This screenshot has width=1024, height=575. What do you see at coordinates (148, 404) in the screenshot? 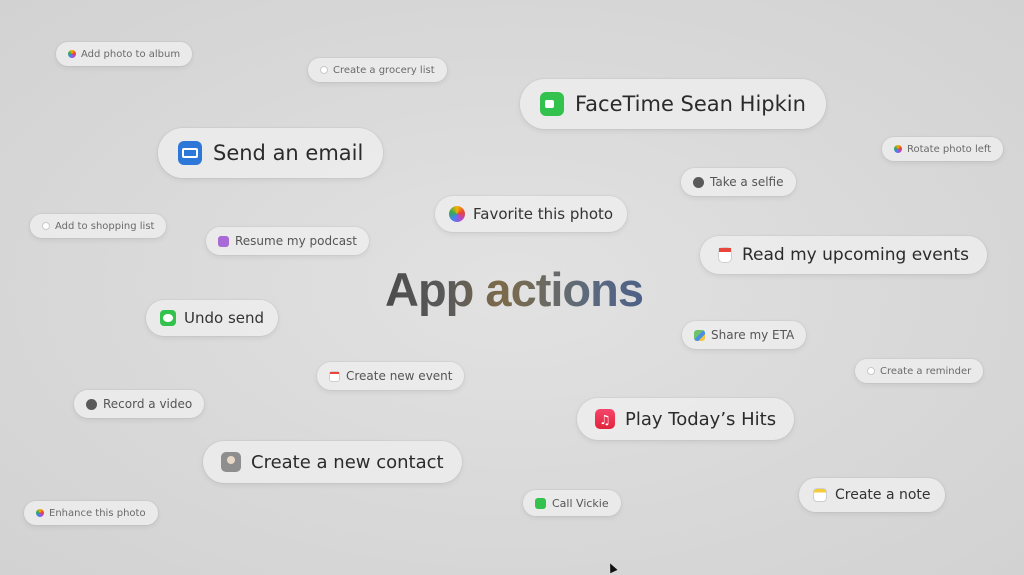
I see `action-label: Record a video` at bounding box center [148, 404].